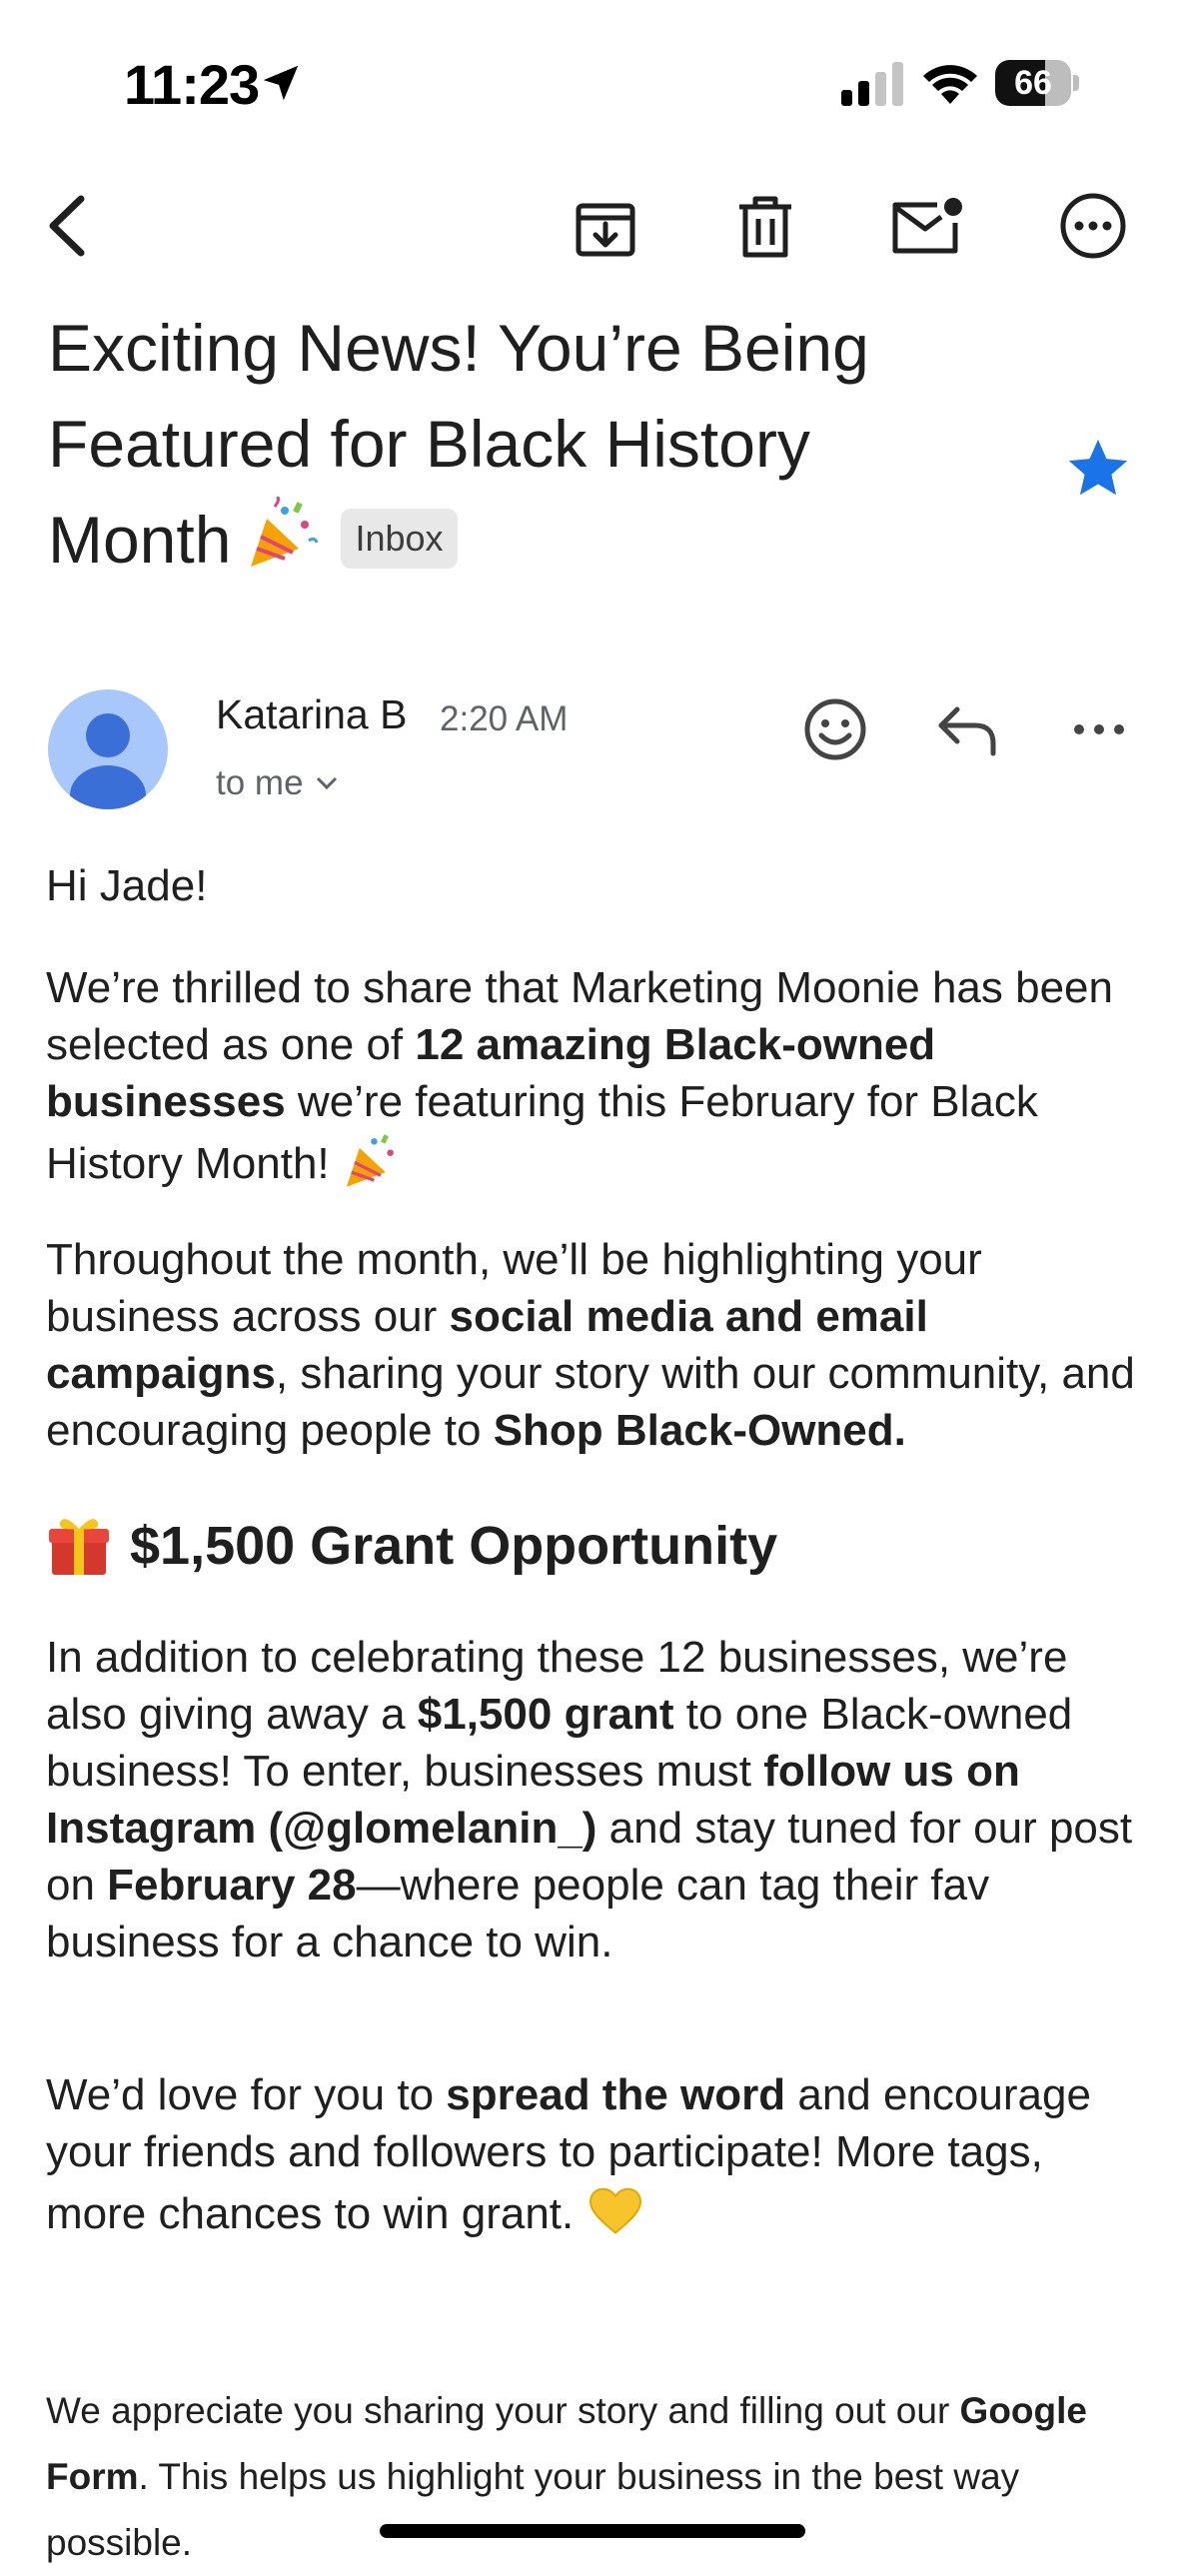  Describe the element at coordinates (281, 83) in the screenshot. I see `location-arrow-icon` at that location.